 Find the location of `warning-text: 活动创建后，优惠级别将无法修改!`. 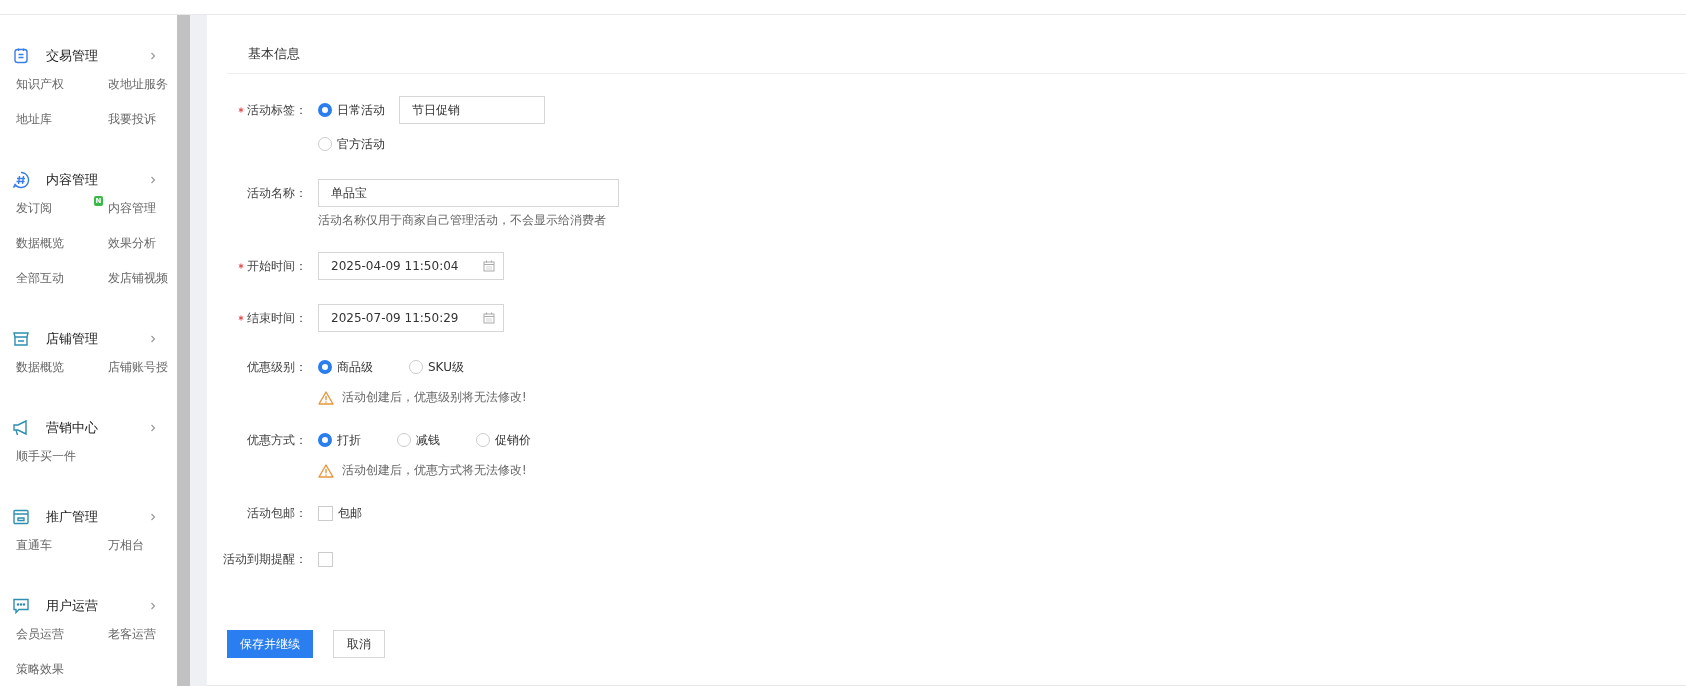

warning-text: 活动创建后，优惠级别将无法修改! is located at coordinates (434, 397).